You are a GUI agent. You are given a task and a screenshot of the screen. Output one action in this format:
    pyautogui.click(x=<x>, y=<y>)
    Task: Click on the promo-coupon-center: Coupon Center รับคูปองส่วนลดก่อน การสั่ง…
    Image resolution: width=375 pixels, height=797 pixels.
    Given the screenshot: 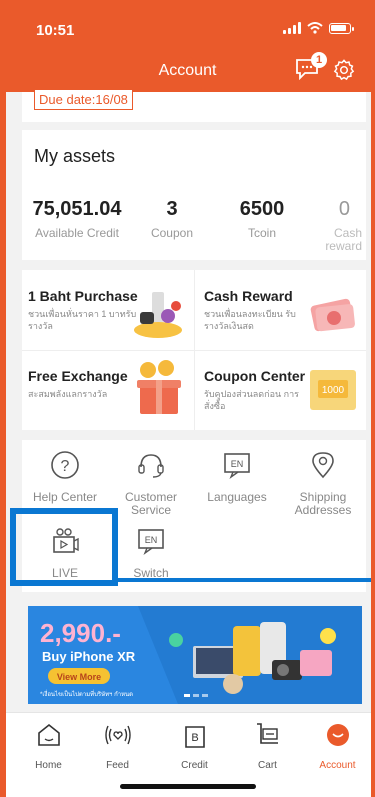 What is the action you would take?
    pyautogui.click(x=280, y=390)
    